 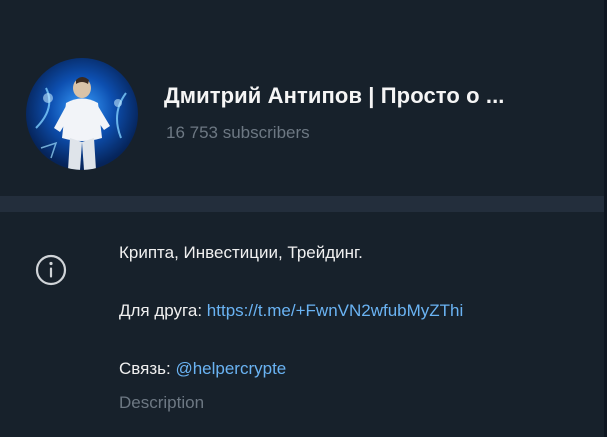 I want to click on friend-label: Для друга:, so click(x=161, y=310).